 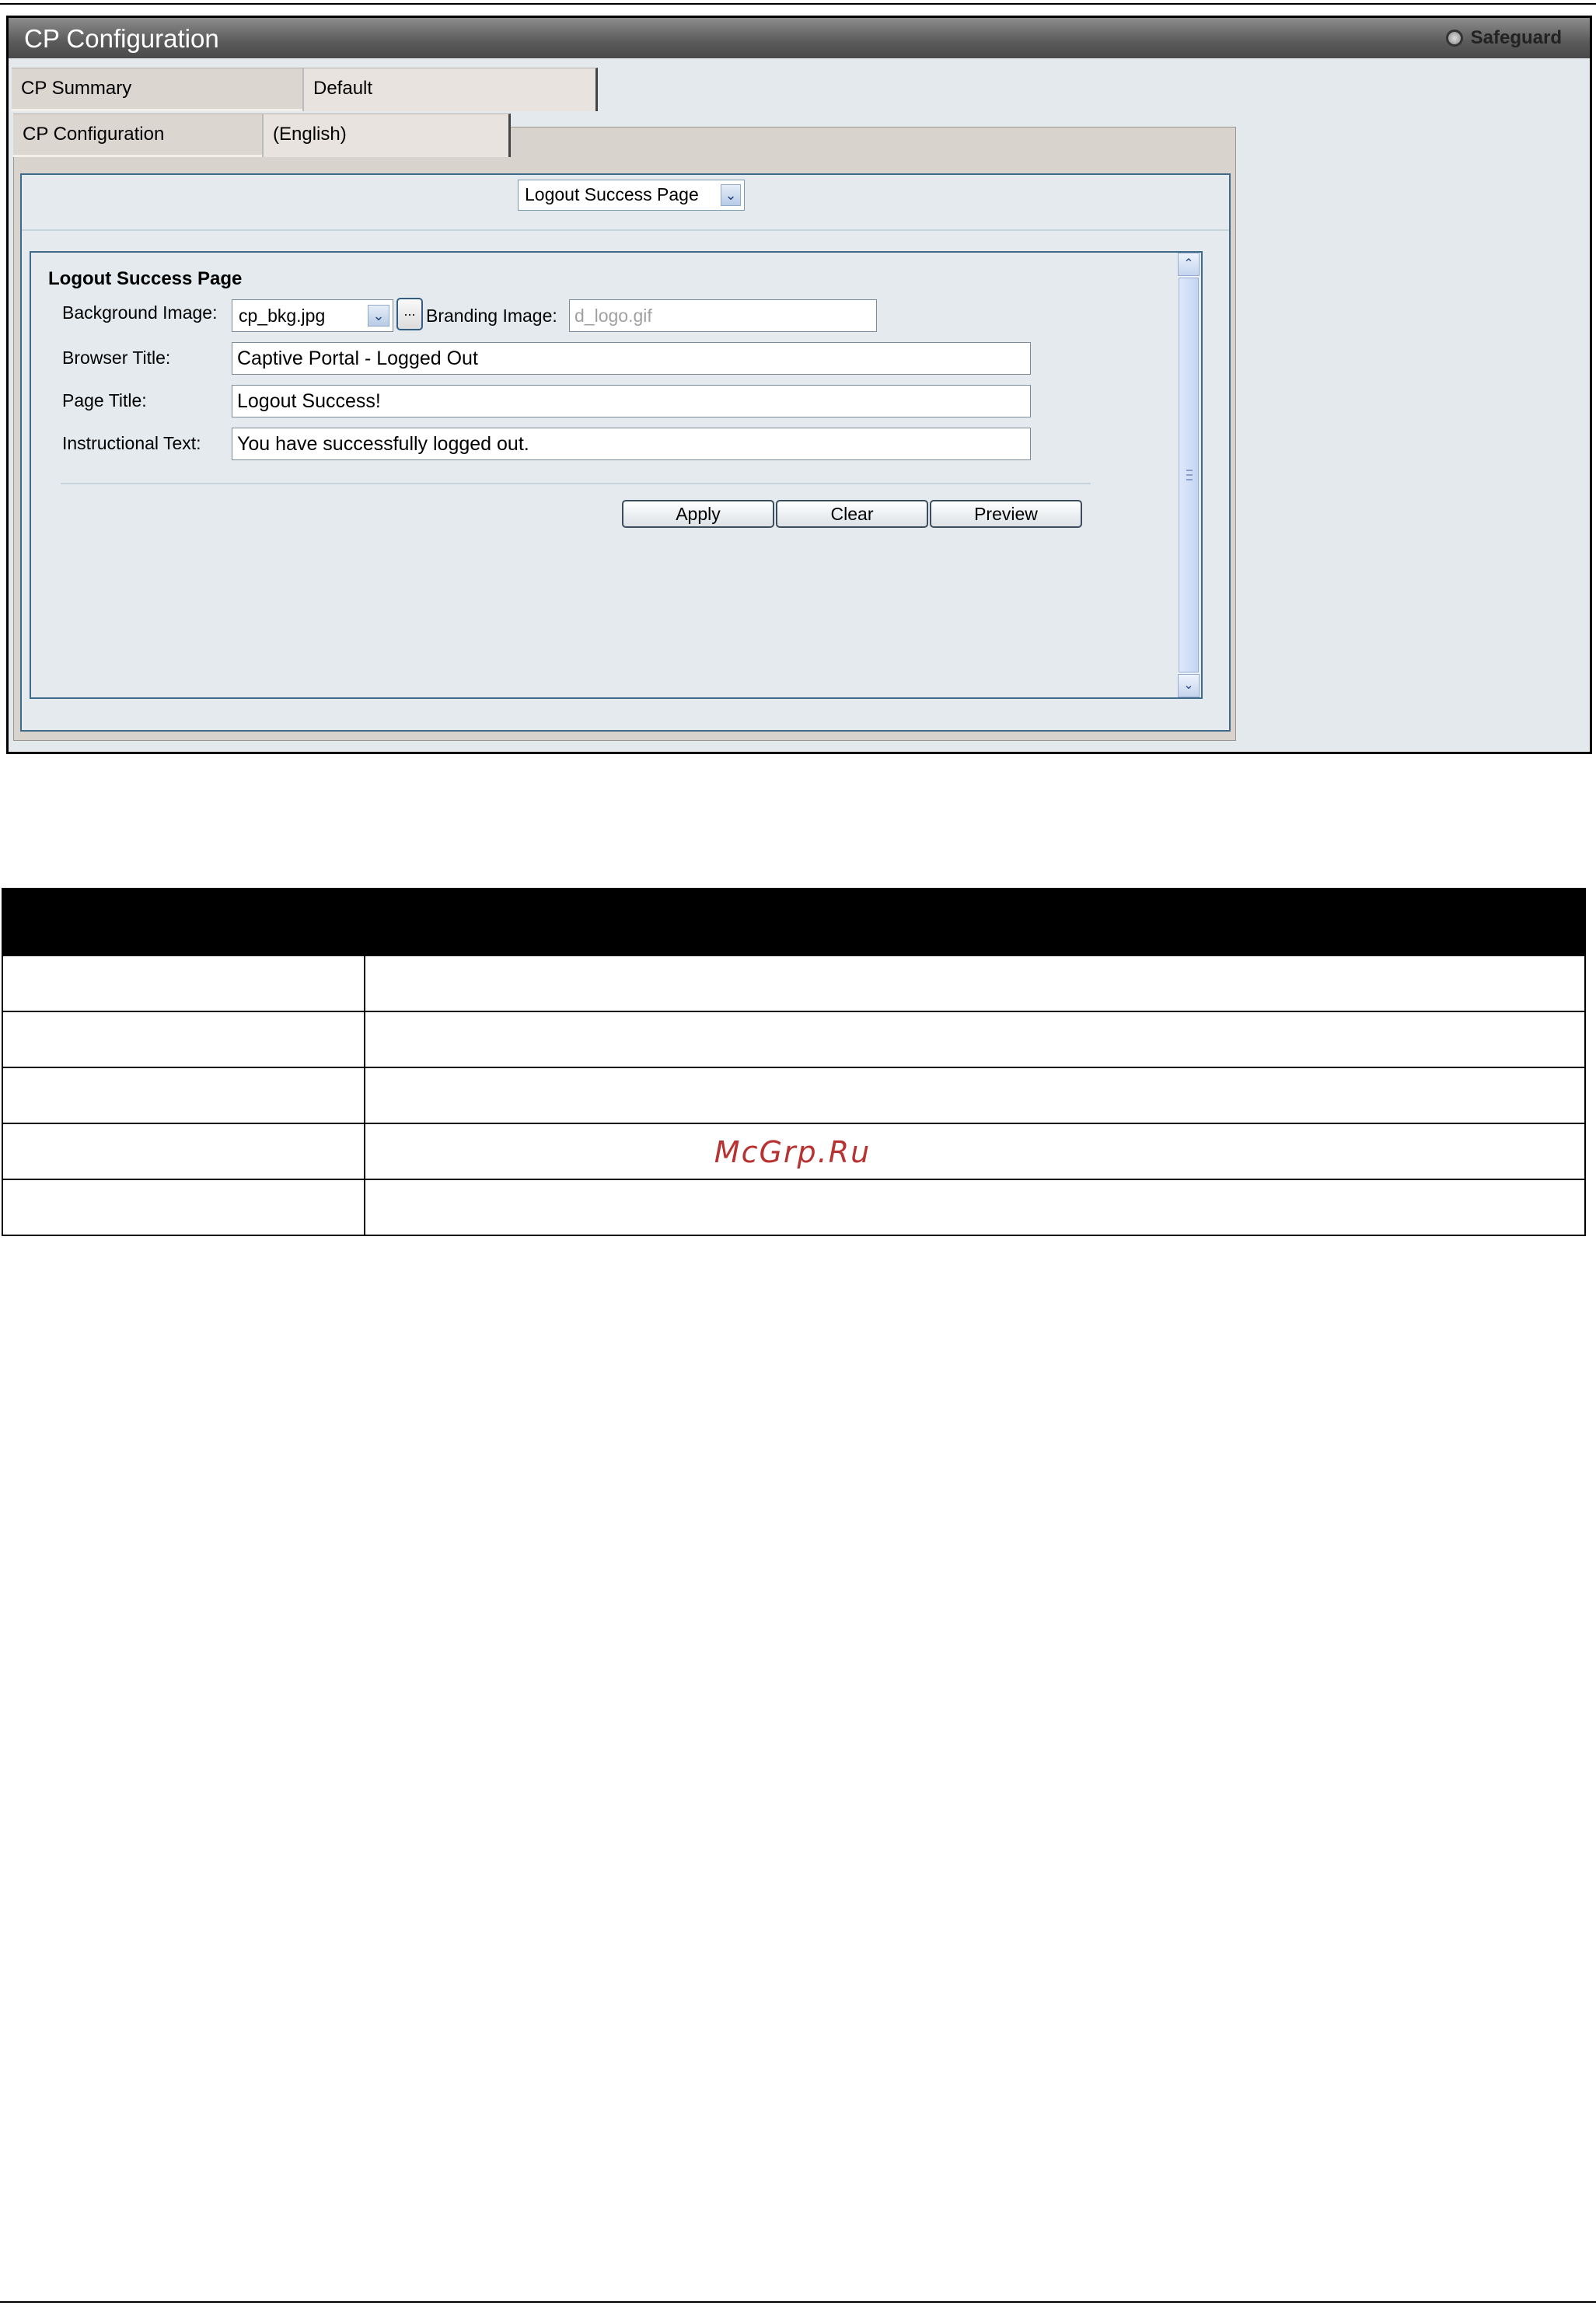 What do you see at coordinates (1516, 37) in the screenshot?
I see `safeguard-label: Safeguard` at bounding box center [1516, 37].